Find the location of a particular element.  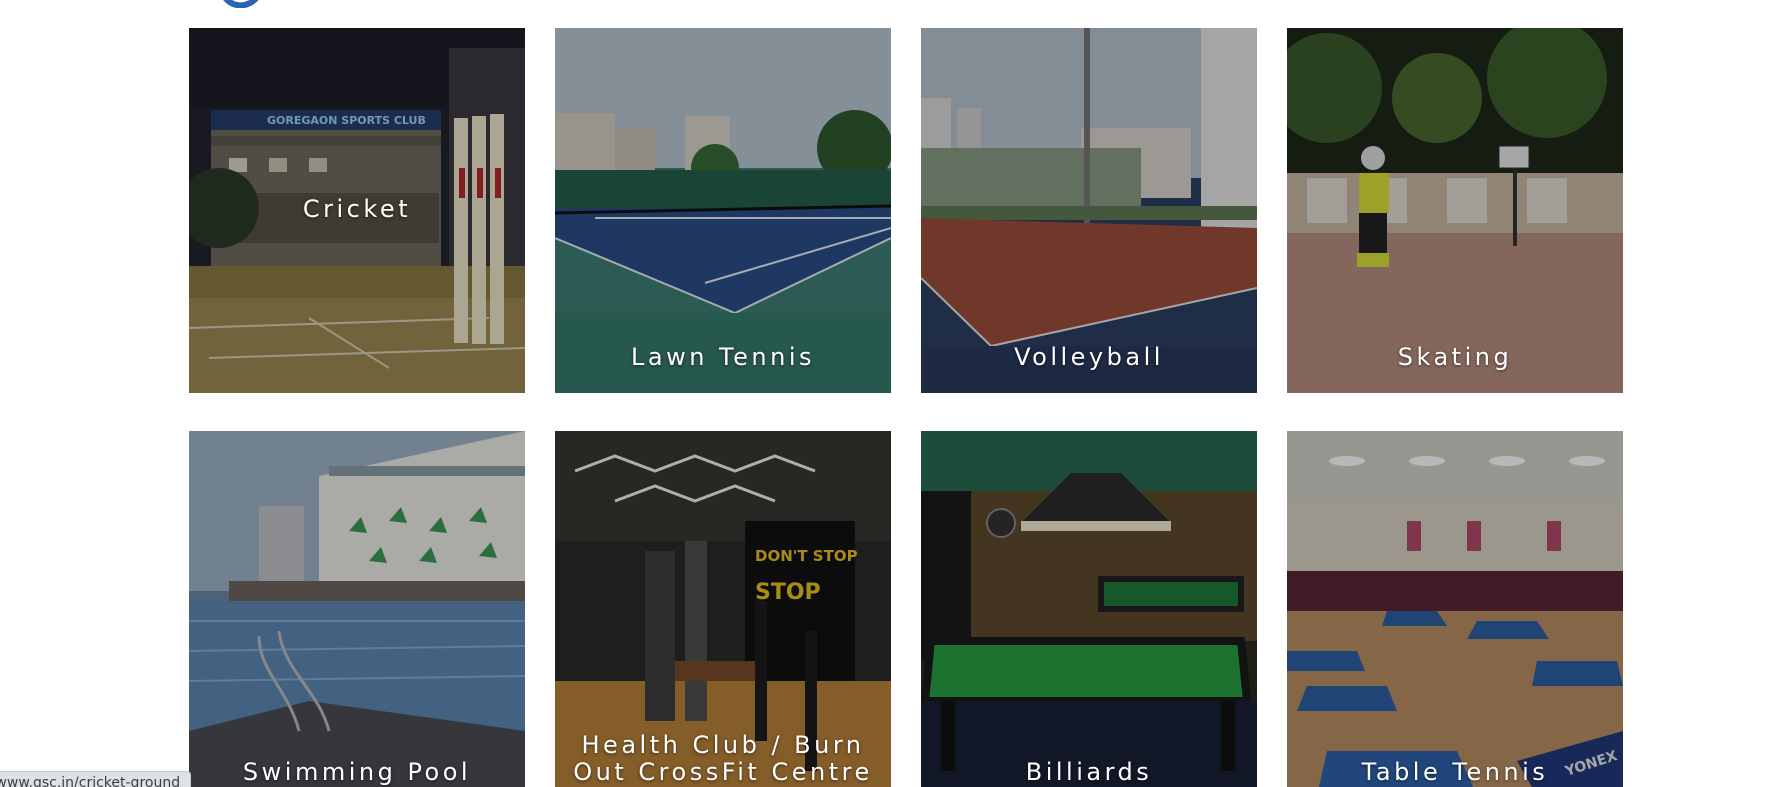

facility-label: Cricket is located at coordinates (357, 209).